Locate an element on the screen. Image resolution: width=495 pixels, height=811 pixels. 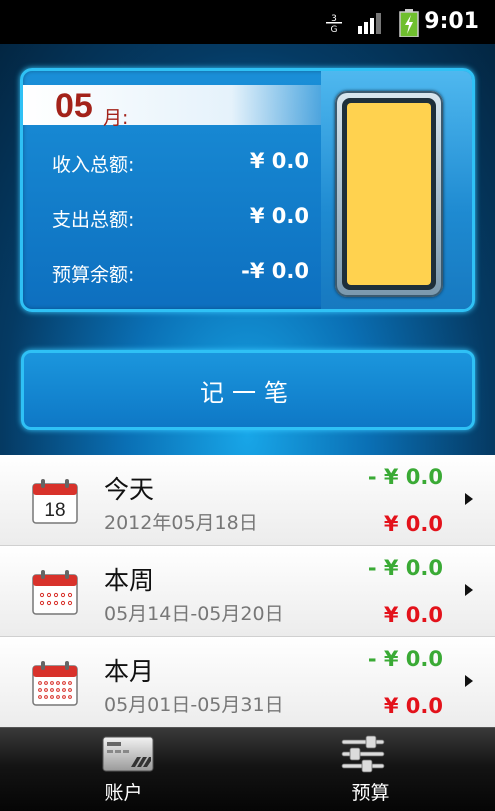
bottom-nav: 账户 预算 is located at coordinates (247, 769).